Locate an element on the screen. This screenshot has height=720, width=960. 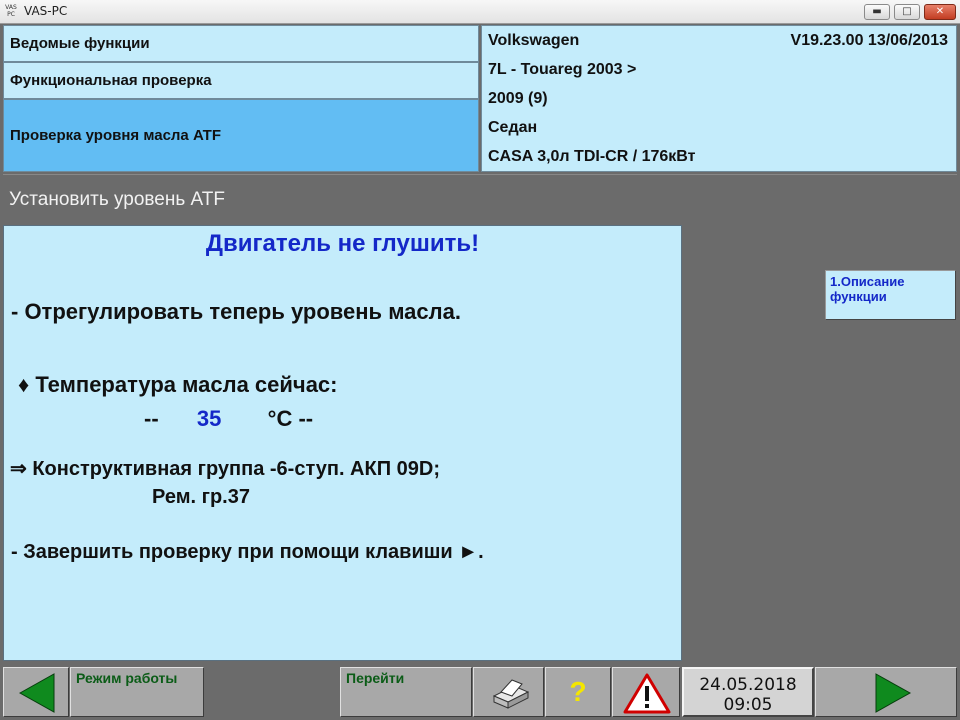
time-text: 09:05 is located at coordinates (748, 705).